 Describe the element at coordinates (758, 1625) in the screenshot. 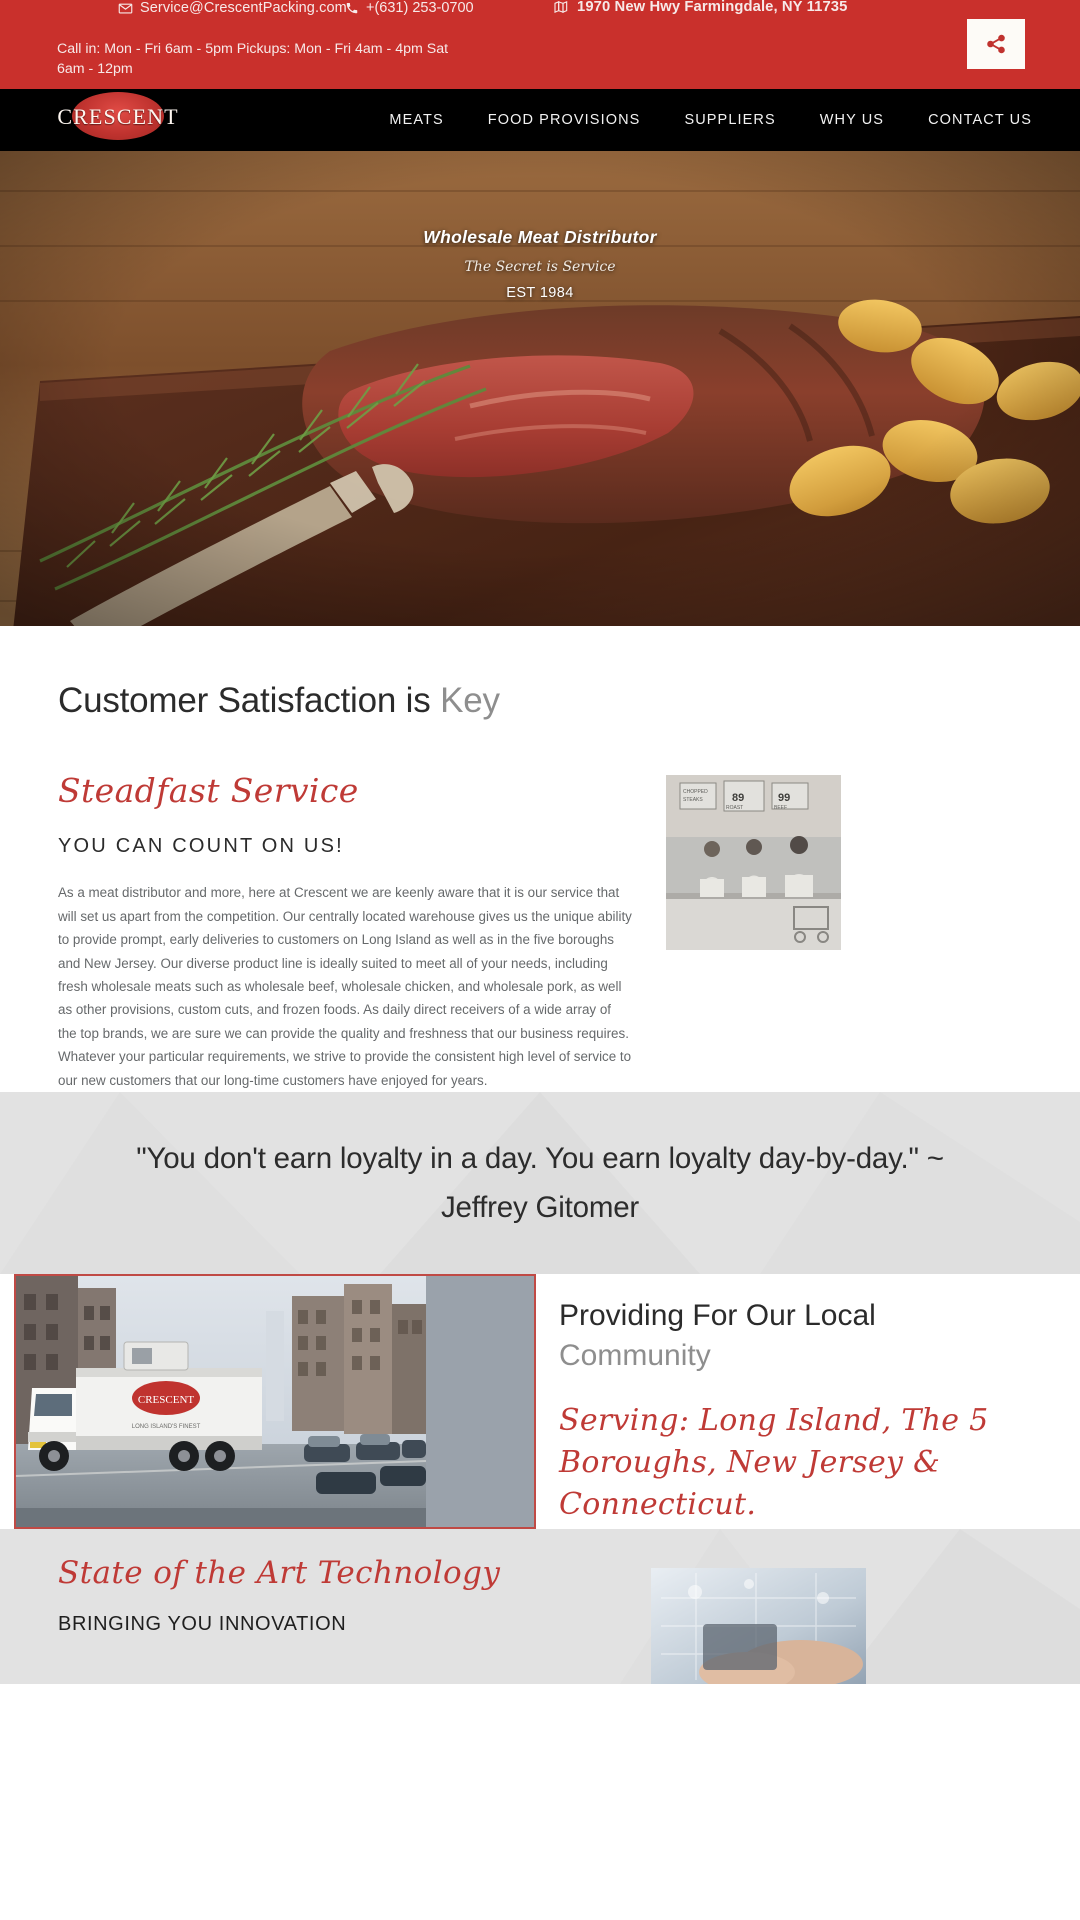

I see `technology-photo` at that location.